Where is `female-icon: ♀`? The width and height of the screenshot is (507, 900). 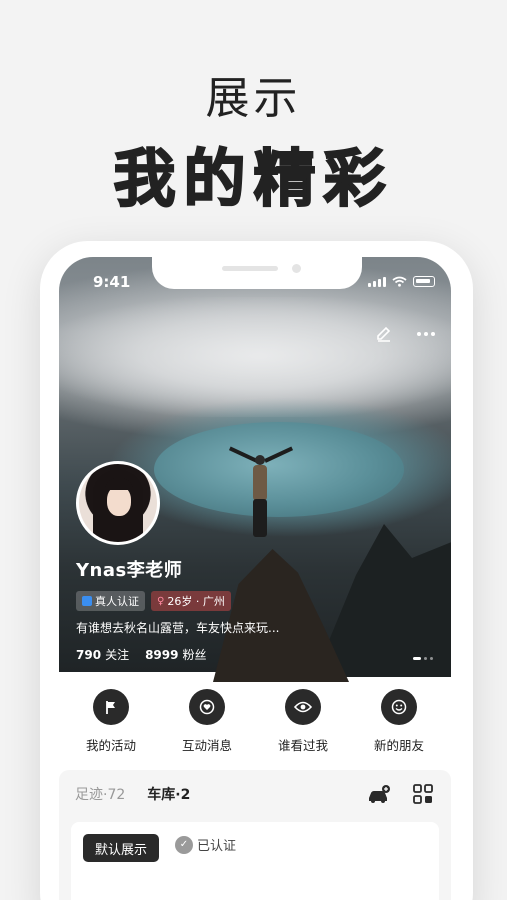 female-icon: ♀ is located at coordinates (161, 601).